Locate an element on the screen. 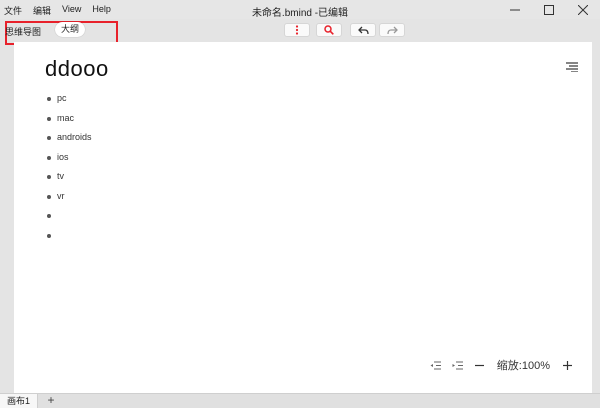  indent-icon is located at coordinates (458, 365).